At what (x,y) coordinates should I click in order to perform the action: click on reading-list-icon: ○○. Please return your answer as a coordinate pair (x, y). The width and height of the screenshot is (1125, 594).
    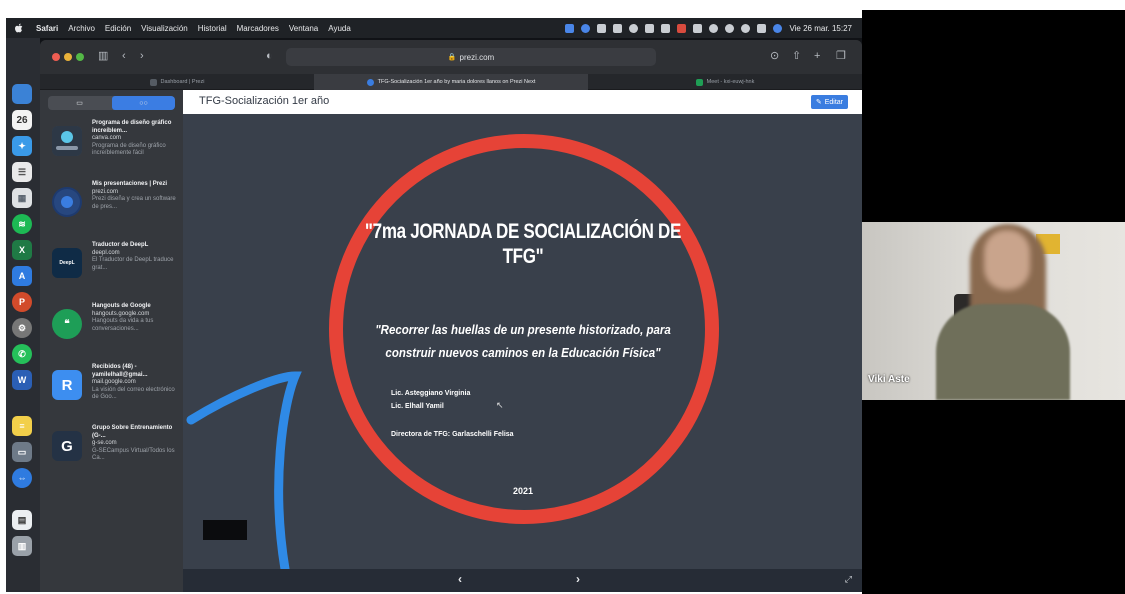
    Looking at the image, I should click on (143, 103).